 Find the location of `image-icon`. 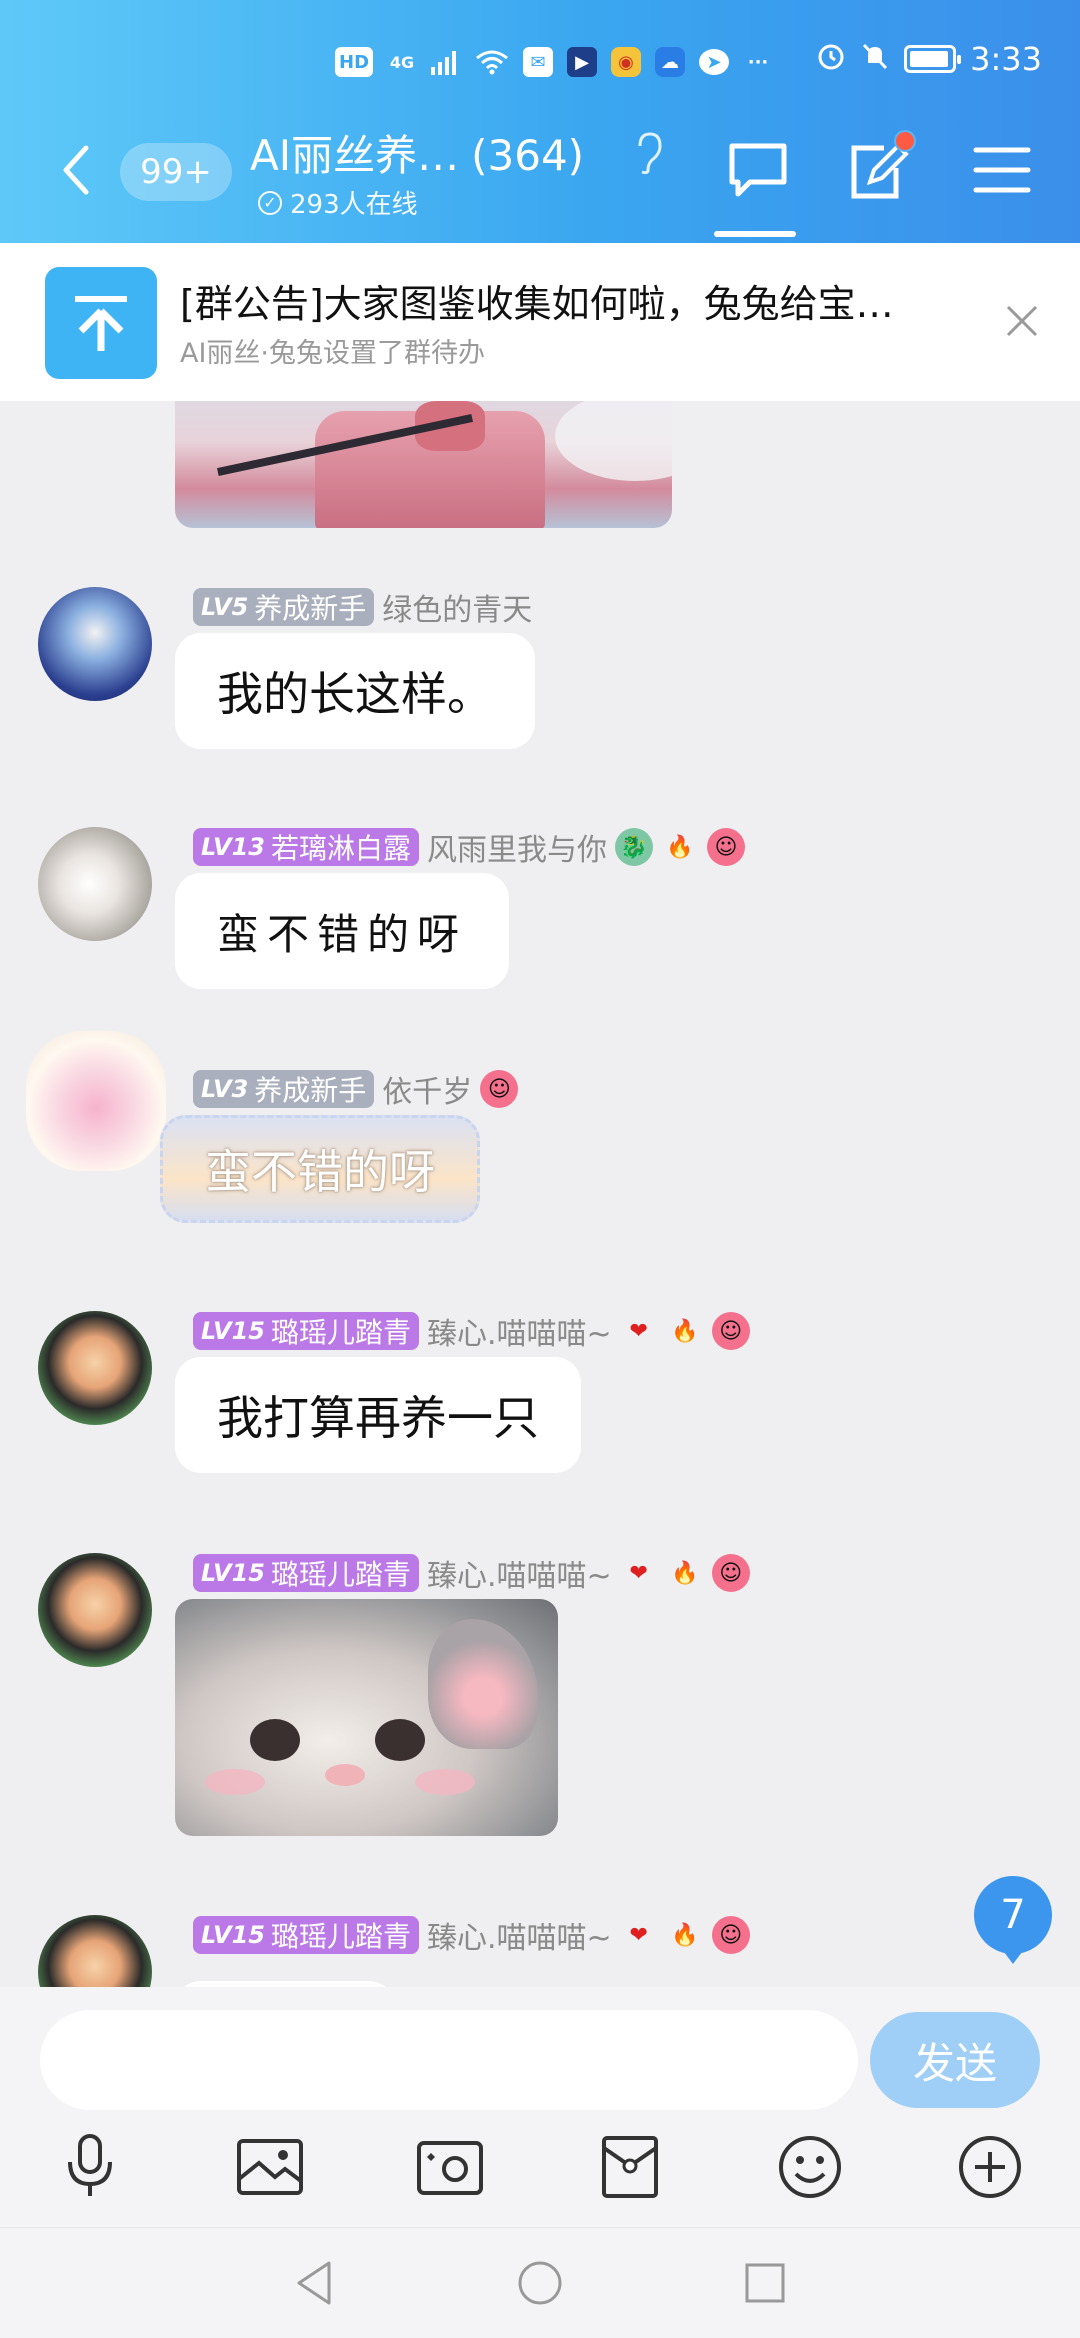

image-icon is located at coordinates (270, 2167).